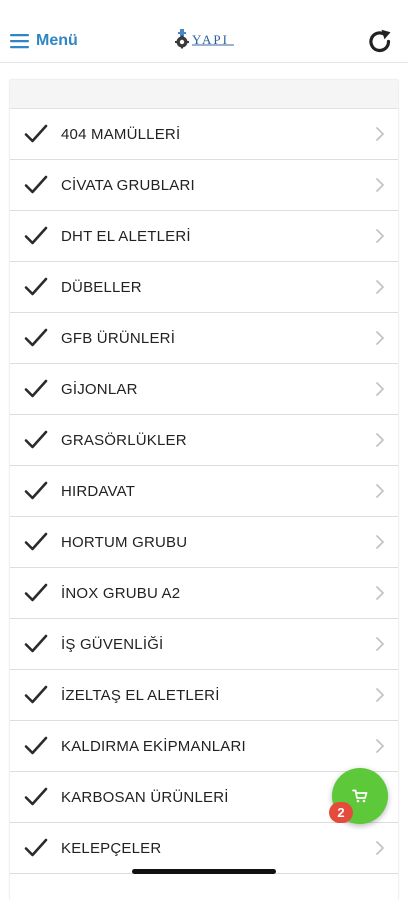  I want to click on list-item-label: CİVATA GRUBLARI, so click(128, 185).